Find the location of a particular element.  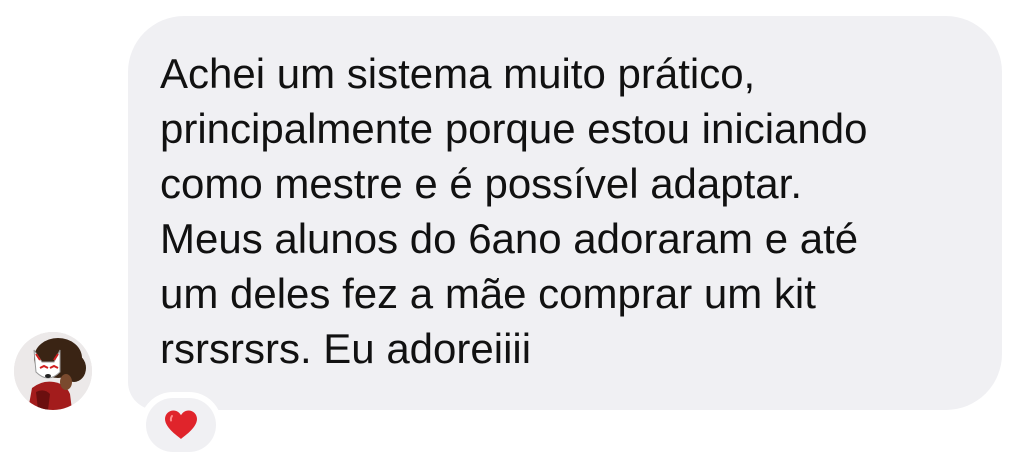

avatar-illustration is located at coordinates (53, 371).